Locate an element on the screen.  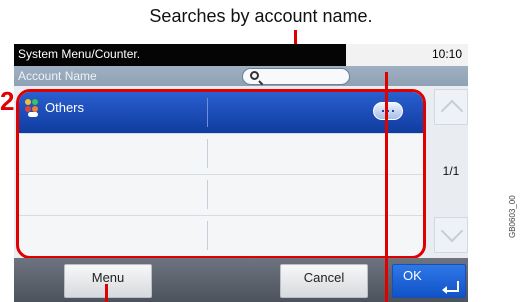
menu-button: Menu is located at coordinates (108, 281).